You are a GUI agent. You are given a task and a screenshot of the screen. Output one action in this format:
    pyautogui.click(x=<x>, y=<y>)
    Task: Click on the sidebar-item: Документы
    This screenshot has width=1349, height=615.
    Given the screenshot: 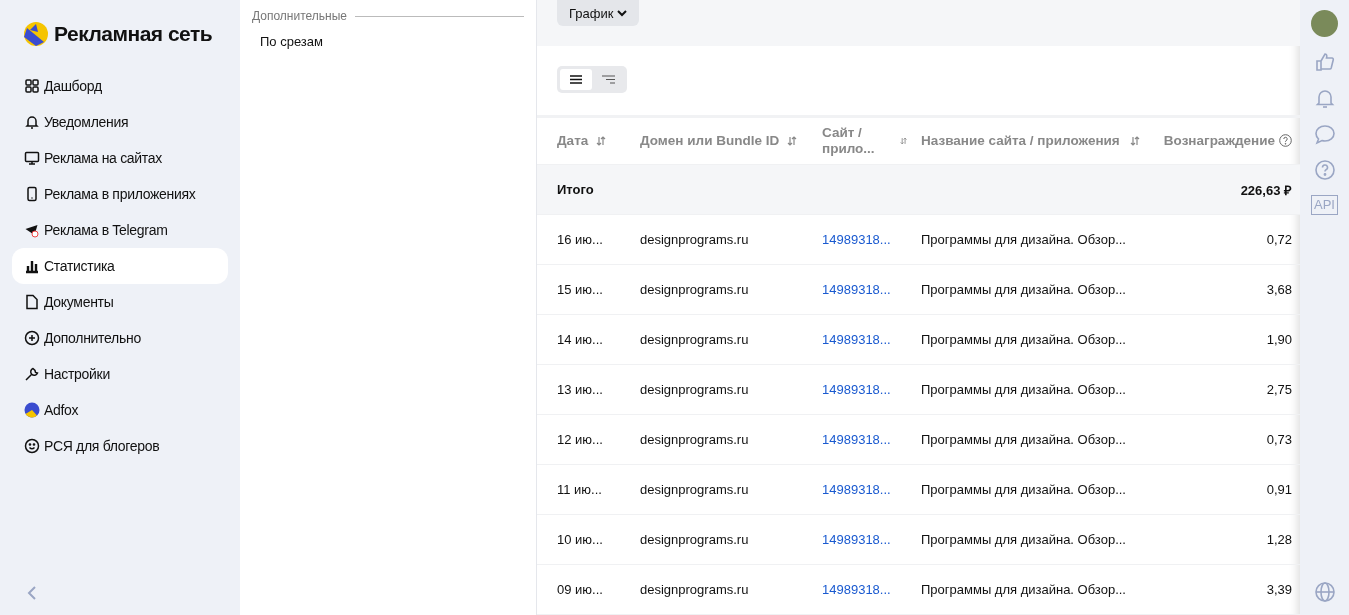 What is the action you would take?
    pyautogui.click(x=120, y=302)
    